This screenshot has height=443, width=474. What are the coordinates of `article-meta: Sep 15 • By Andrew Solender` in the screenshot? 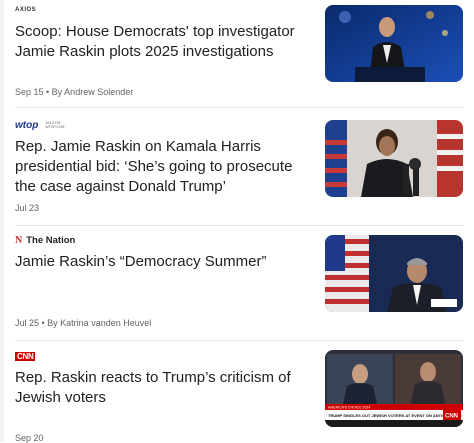 It's located at (74, 92).